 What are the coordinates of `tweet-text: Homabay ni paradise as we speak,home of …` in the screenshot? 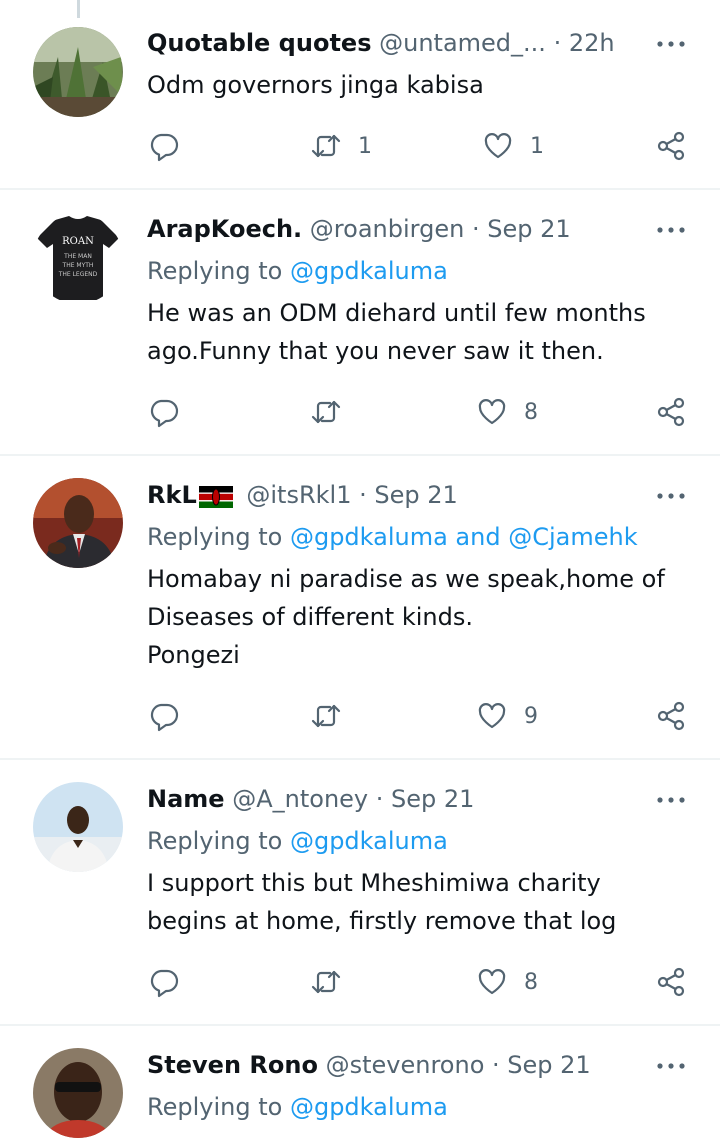 It's located at (406, 617).